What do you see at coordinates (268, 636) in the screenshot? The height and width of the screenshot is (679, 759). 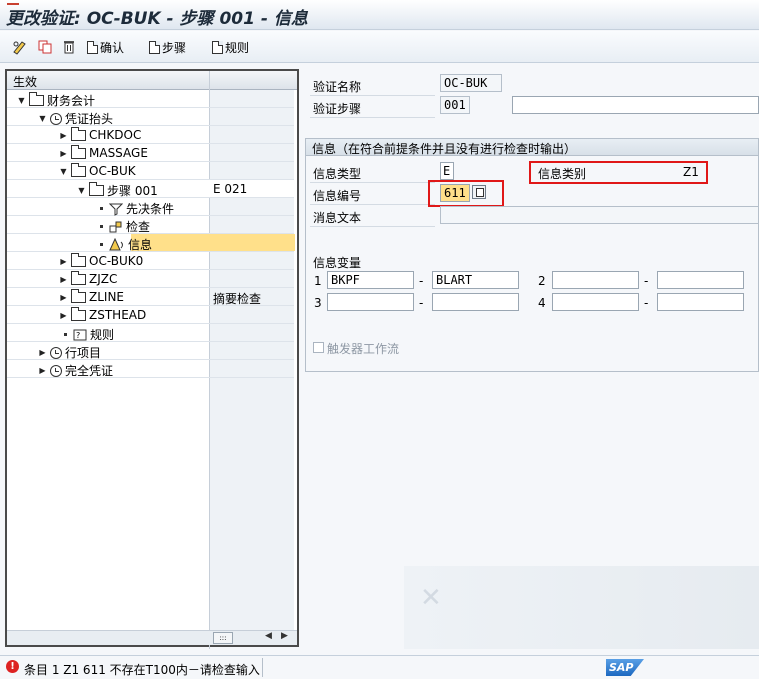 I see `scroll-left-icon: ◀` at bounding box center [268, 636].